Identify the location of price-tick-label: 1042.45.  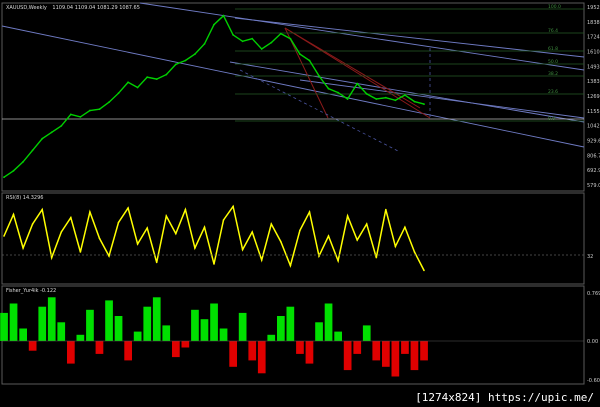
(593, 127).